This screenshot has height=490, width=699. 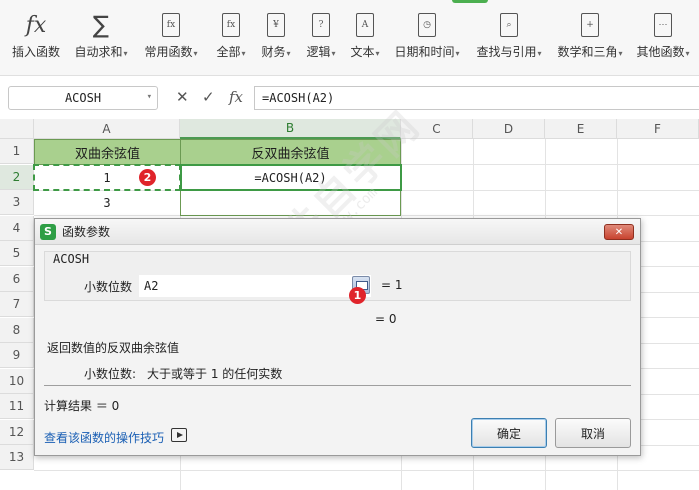 I want to click on column-header-d: D, so click(x=509, y=129).